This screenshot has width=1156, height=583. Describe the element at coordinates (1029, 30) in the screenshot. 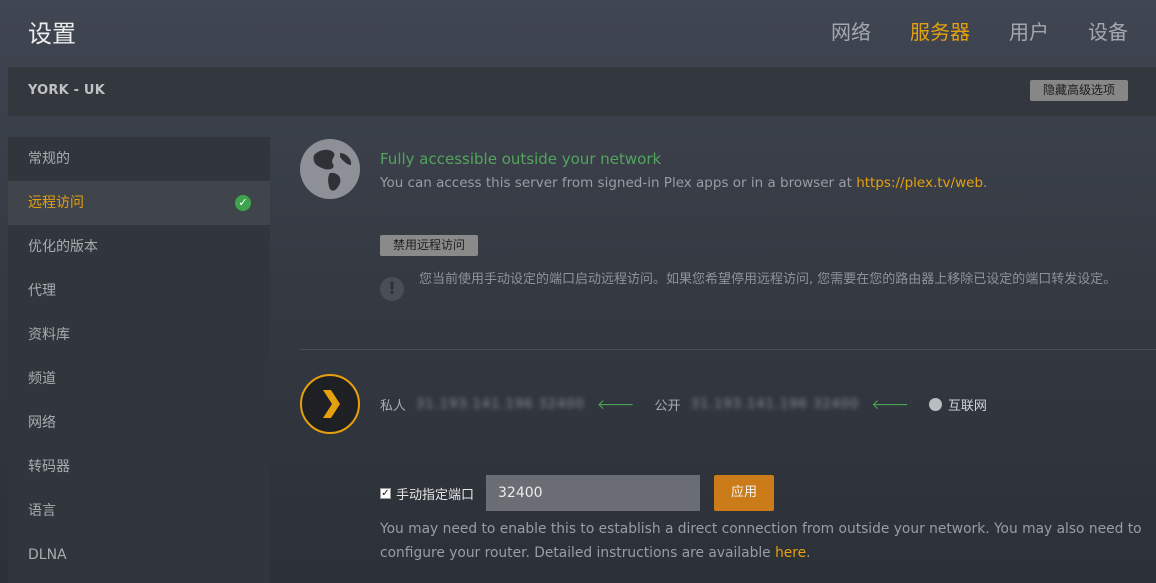

I see `tab-users: 用户` at that location.